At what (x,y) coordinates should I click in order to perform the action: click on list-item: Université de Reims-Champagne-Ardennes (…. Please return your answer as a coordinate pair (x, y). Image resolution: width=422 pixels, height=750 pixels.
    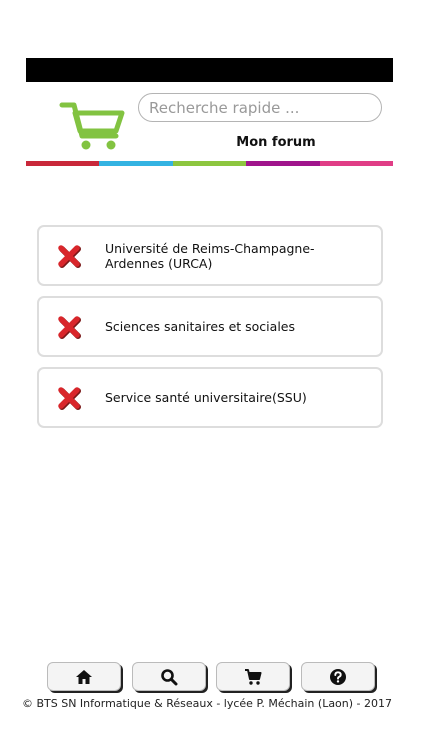
    Looking at the image, I should click on (210, 255).